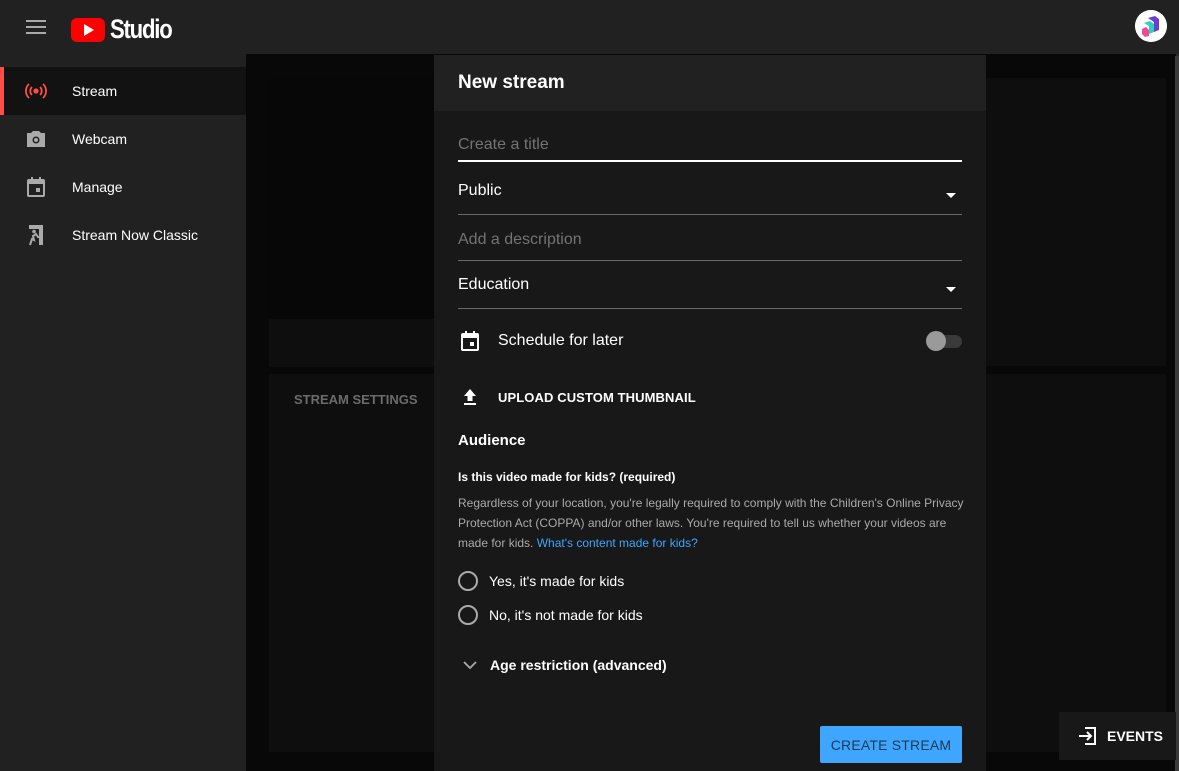  Describe the element at coordinates (36, 27) in the screenshot. I see `menu-icon` at that location.